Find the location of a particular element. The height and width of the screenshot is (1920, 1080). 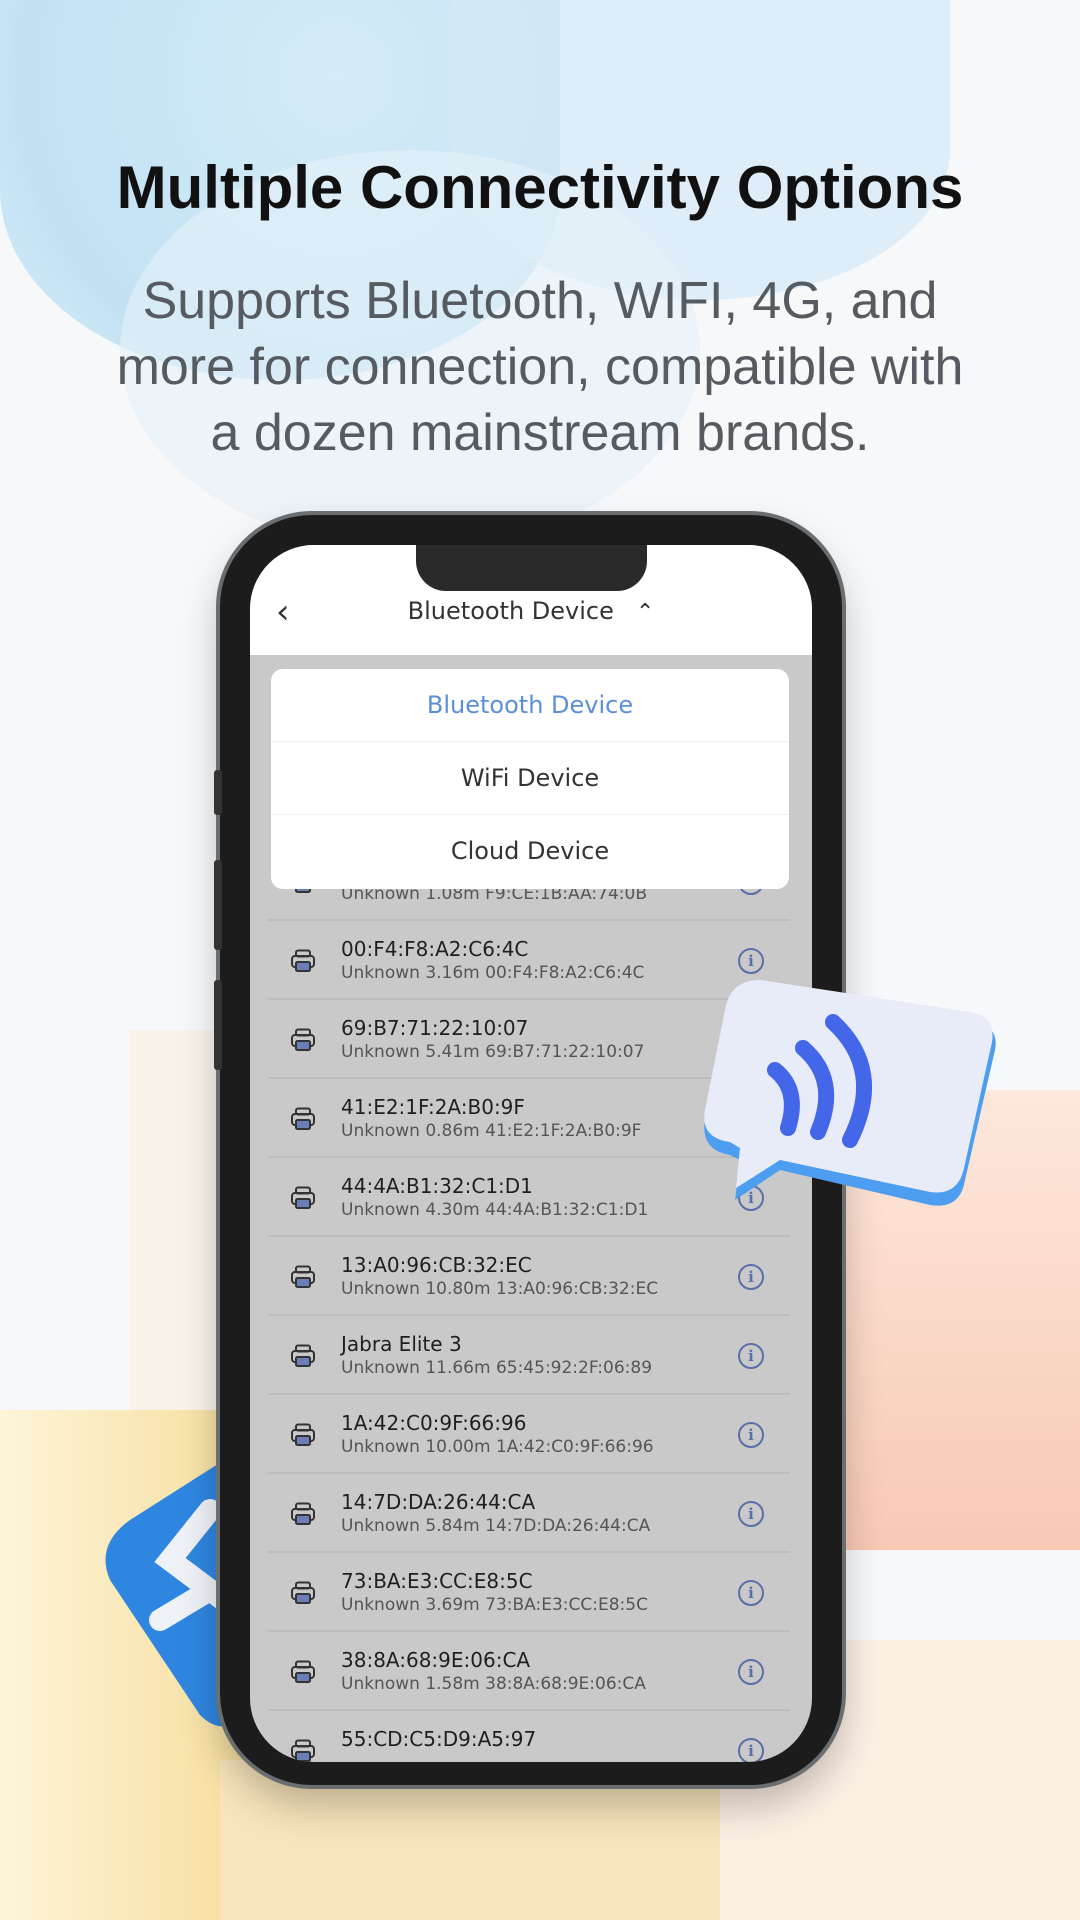

device-meta: Unknown 5.41m 69:B7:71:22:10:07 is located at coordinates (493, 1052).